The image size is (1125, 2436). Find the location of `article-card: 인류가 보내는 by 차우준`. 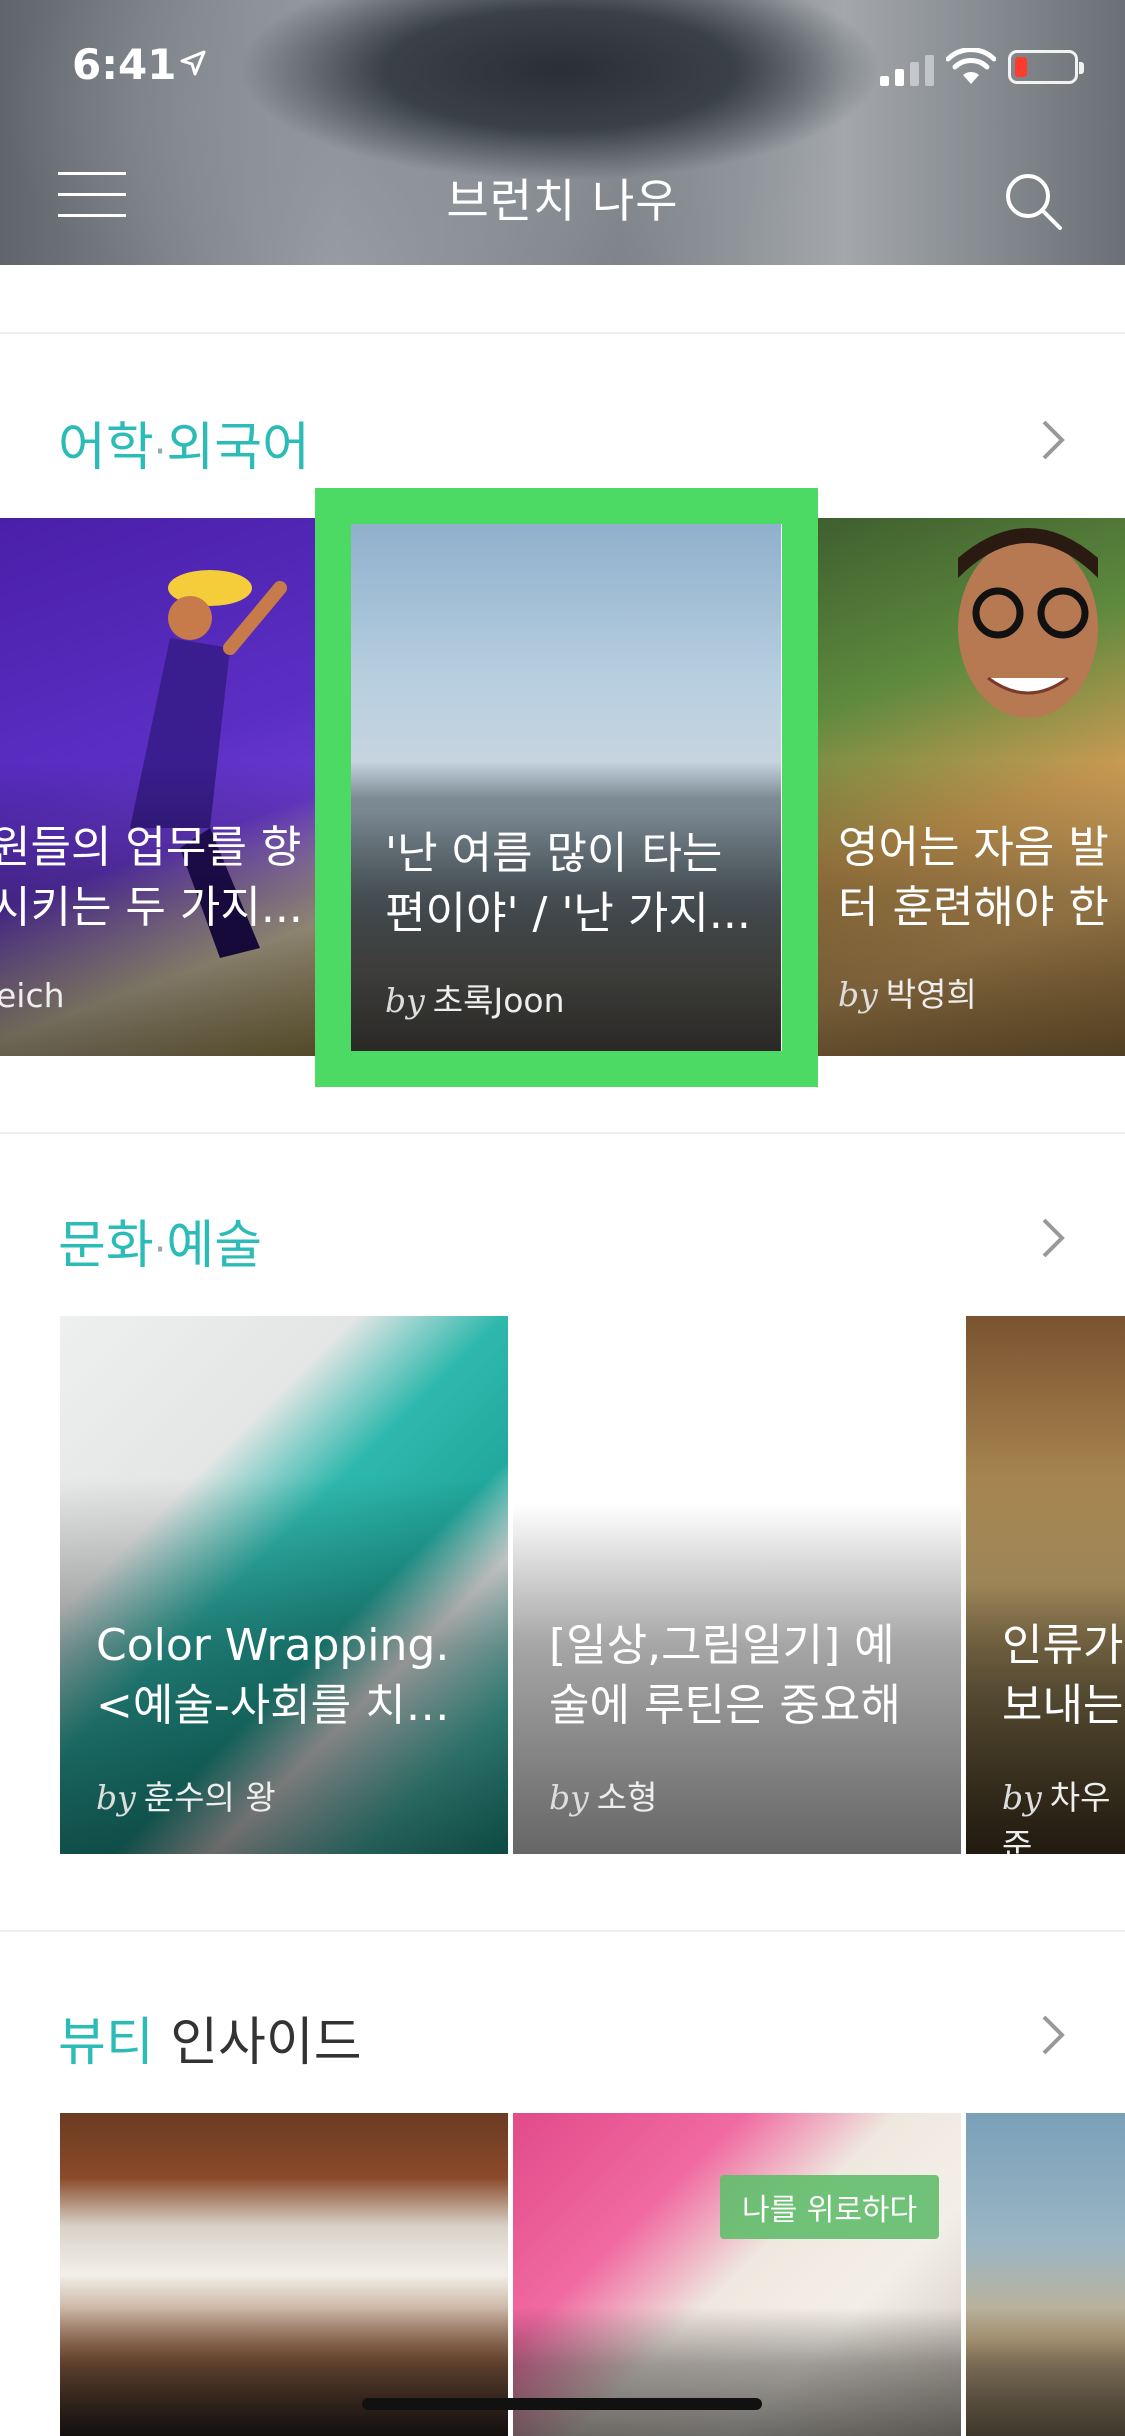

article-card: 인류가 보내는 by 차우준 is located at coordinates (1045, 1585).